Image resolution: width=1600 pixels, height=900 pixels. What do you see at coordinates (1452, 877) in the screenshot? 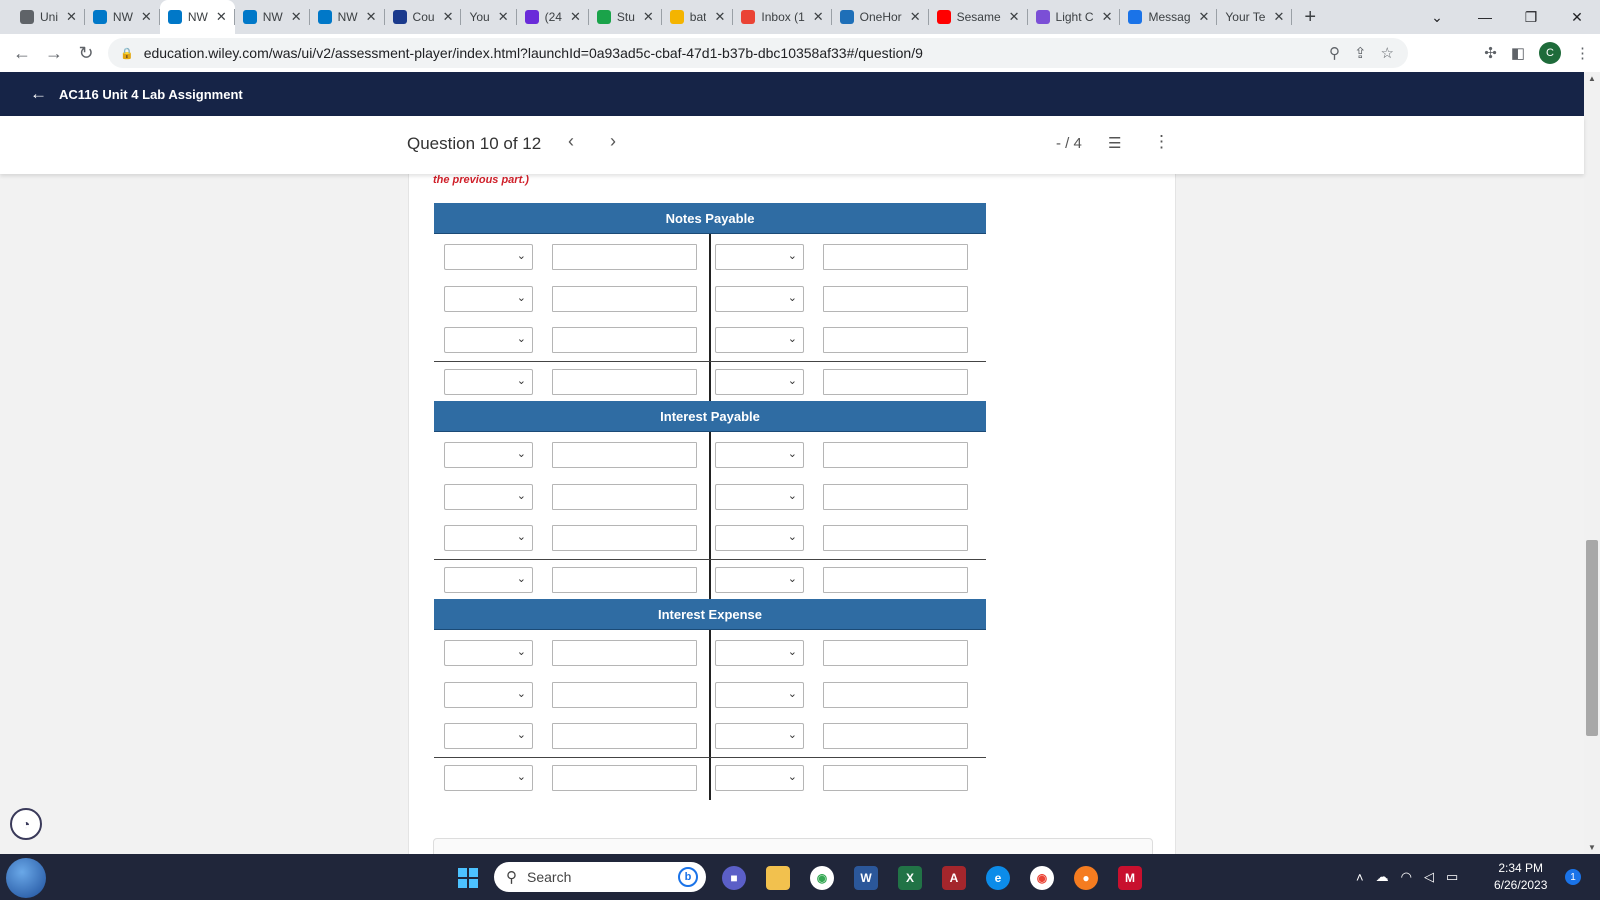
I see `battery-icon: ▭` at bounding box center [1452, 877].